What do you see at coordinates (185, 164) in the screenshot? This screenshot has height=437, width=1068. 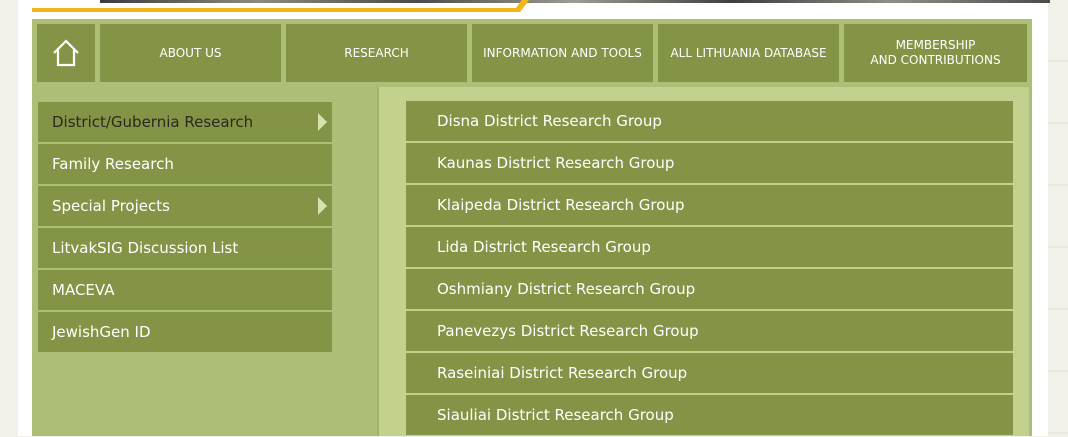 I see `sidebar-item-family-research: Family Research` at bounding box center [185, 164].